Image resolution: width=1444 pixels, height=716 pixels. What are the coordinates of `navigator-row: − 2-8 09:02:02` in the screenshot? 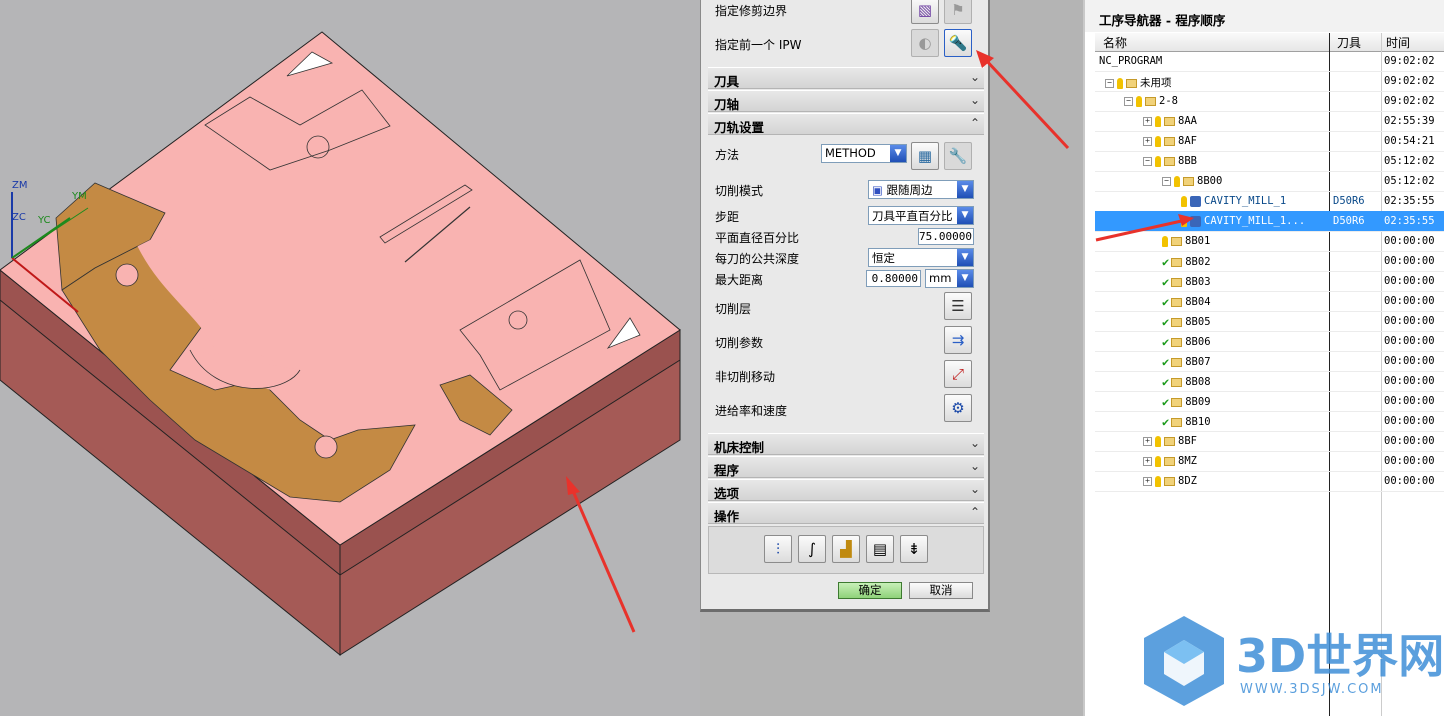 It's located at (1269, 101).